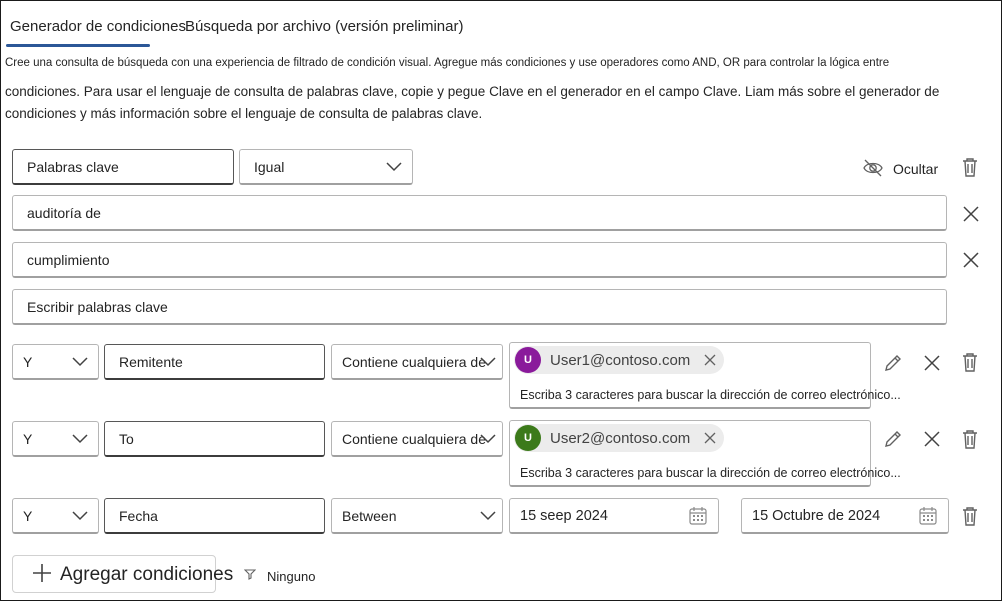  I want to click on keyword-input: Escribir palabras clave, so click(479, 307).